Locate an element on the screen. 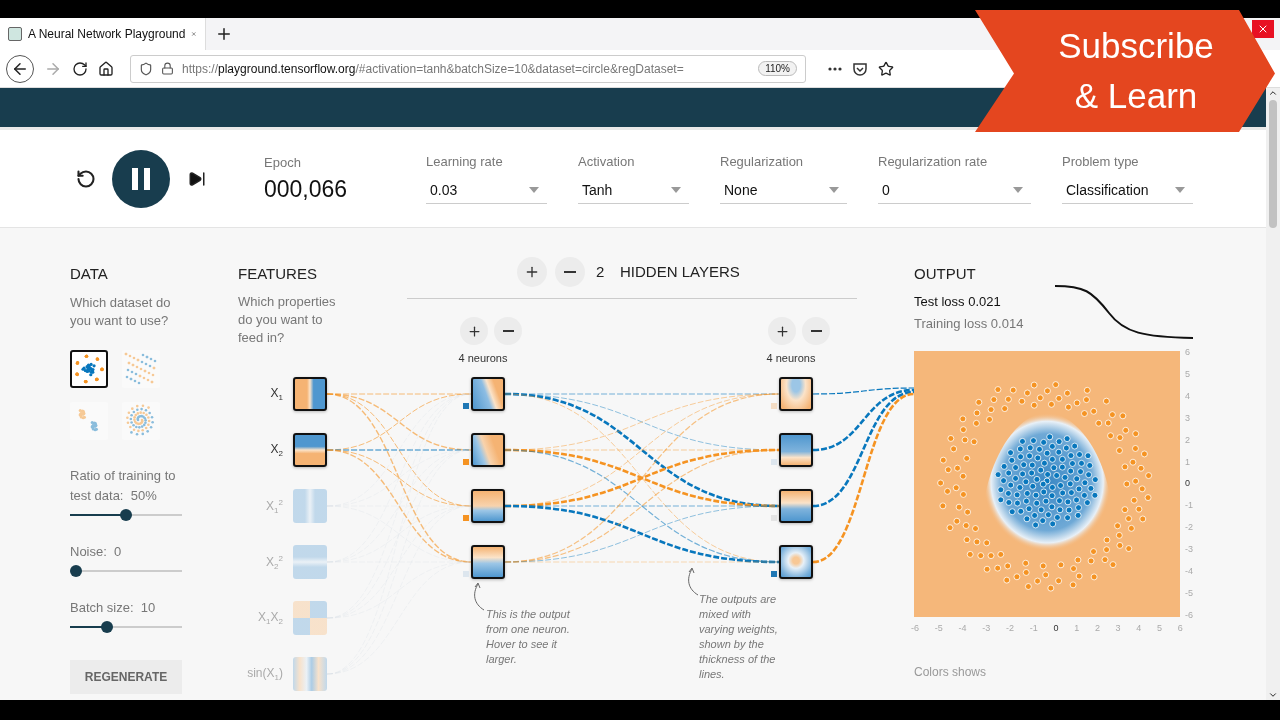  scrollbar is located at coordinates (1273, 394).